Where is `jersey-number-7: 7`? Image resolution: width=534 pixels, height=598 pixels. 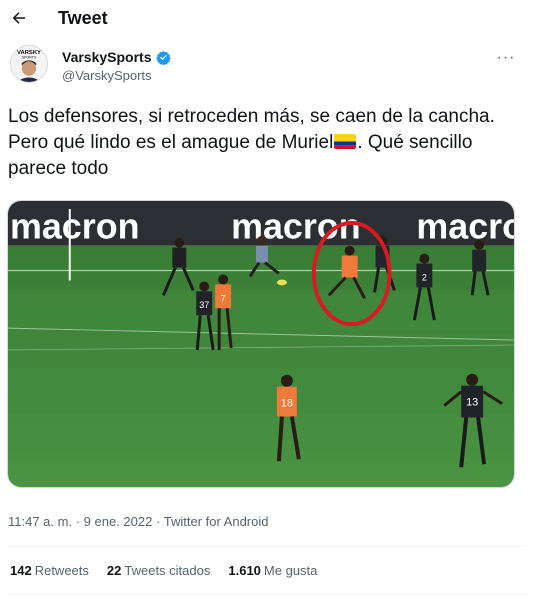 jersey-number-7: 7 is located at coordinates (223, 298).